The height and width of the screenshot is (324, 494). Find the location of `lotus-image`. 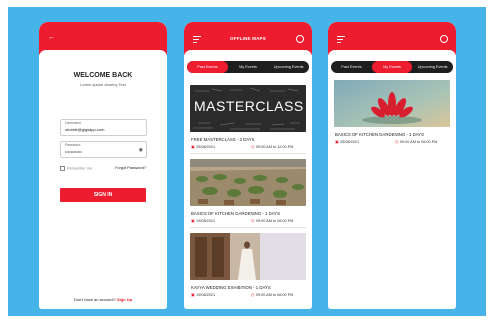

lotus-image is located at coordinates (392, 103).